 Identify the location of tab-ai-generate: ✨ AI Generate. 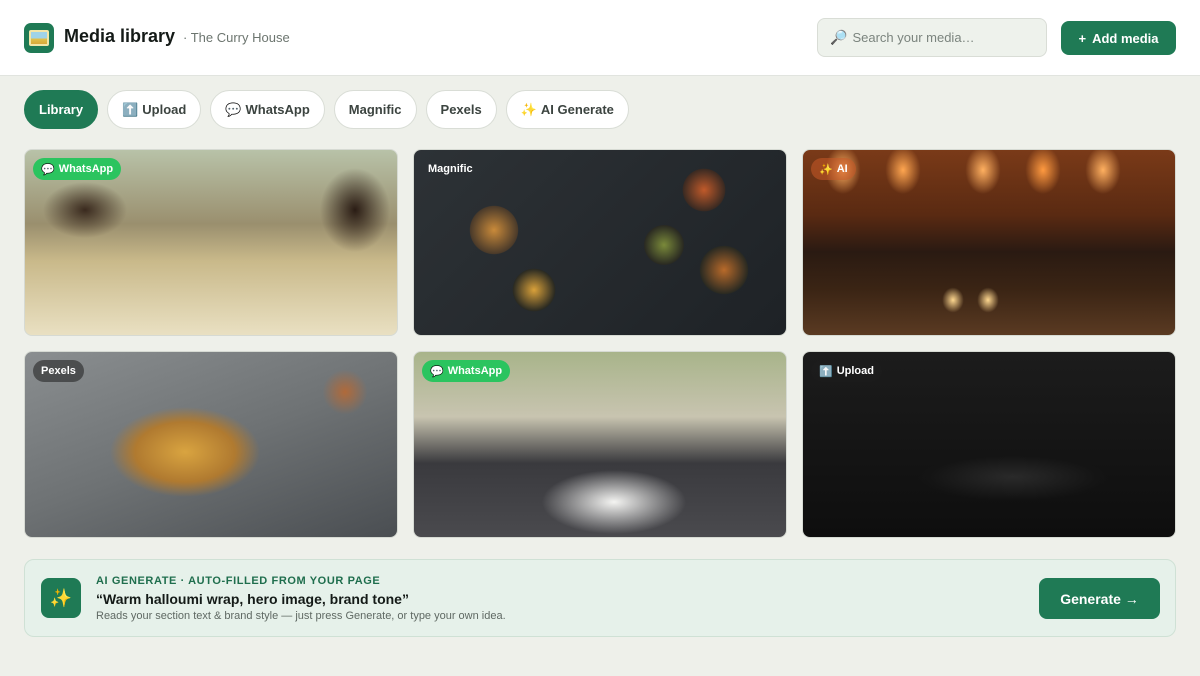
(567, 109).